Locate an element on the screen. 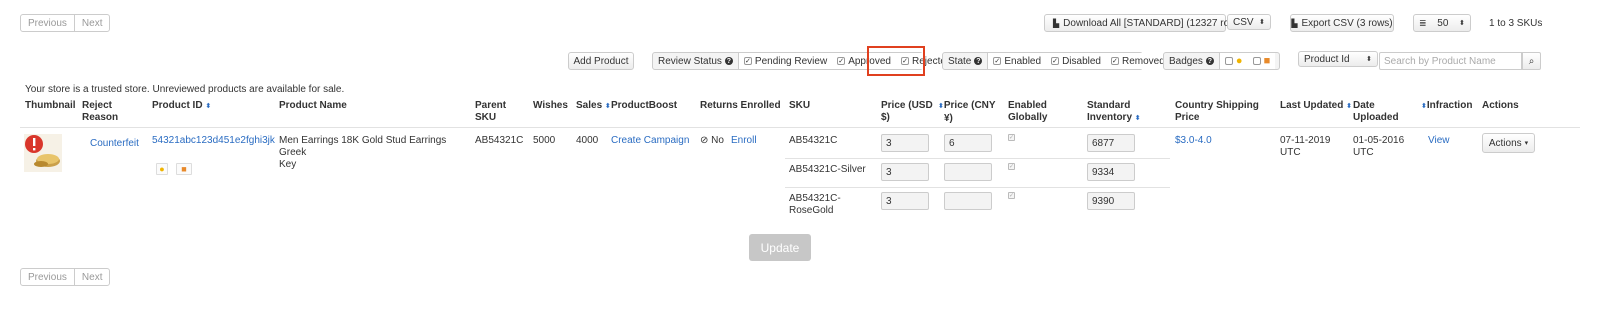 The width and height of the screenshot is (1600, 321). list-icon: ≣ is located at coordinates (1423, 22).